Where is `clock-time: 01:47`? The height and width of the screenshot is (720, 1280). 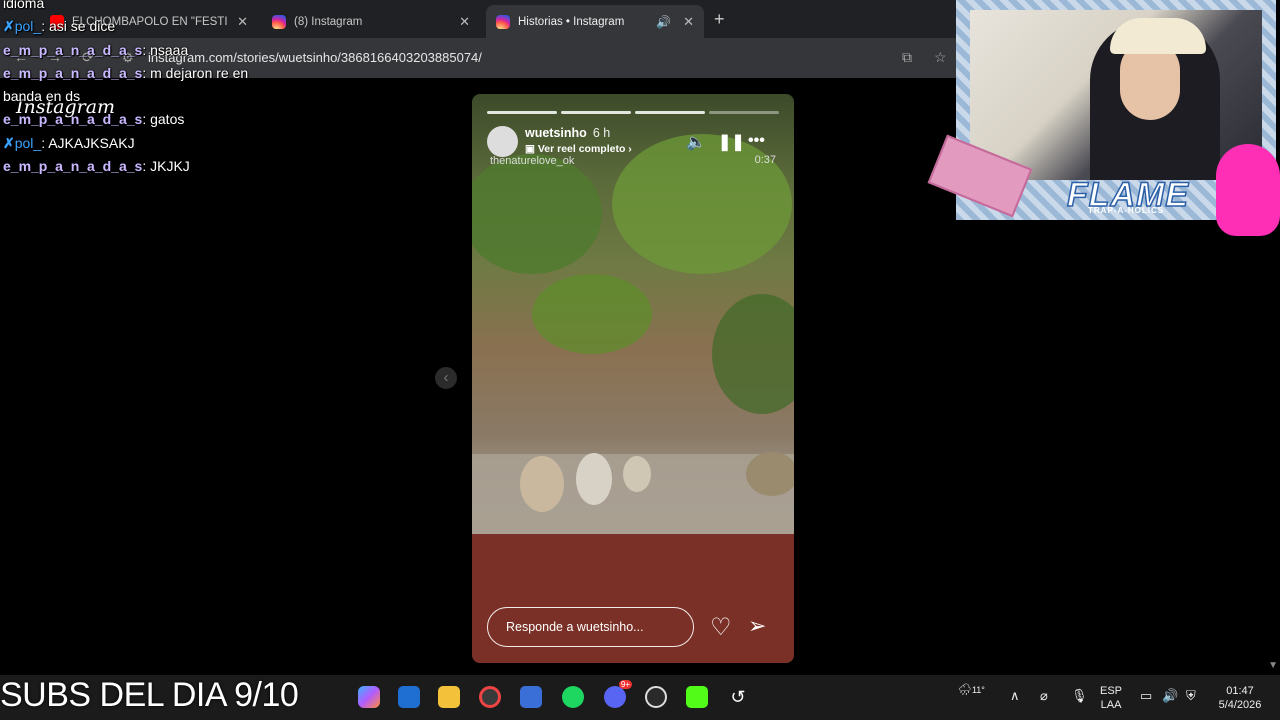
clock-time: 01:47 is located at coordinates (1240, 691).